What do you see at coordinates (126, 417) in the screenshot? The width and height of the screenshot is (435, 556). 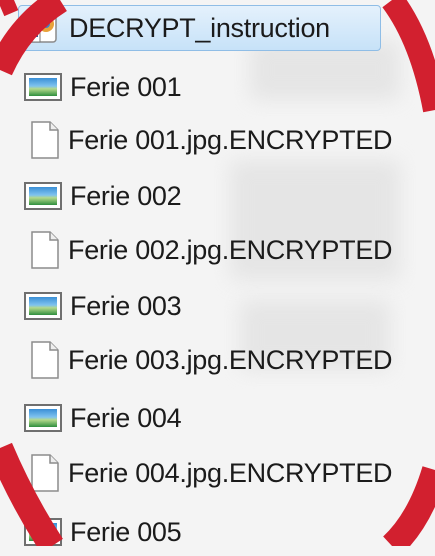 I see `file-name: Ferie 004` at bounding box center [126, 417].